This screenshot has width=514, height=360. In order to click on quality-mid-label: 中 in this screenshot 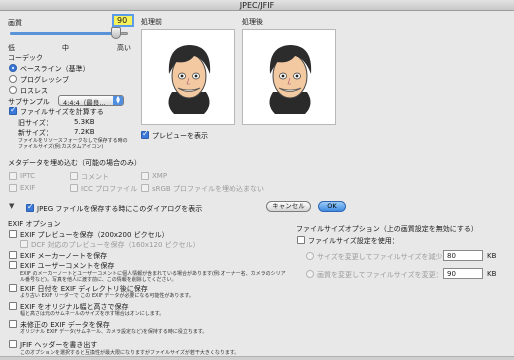, I will do `click(65, 48)`.